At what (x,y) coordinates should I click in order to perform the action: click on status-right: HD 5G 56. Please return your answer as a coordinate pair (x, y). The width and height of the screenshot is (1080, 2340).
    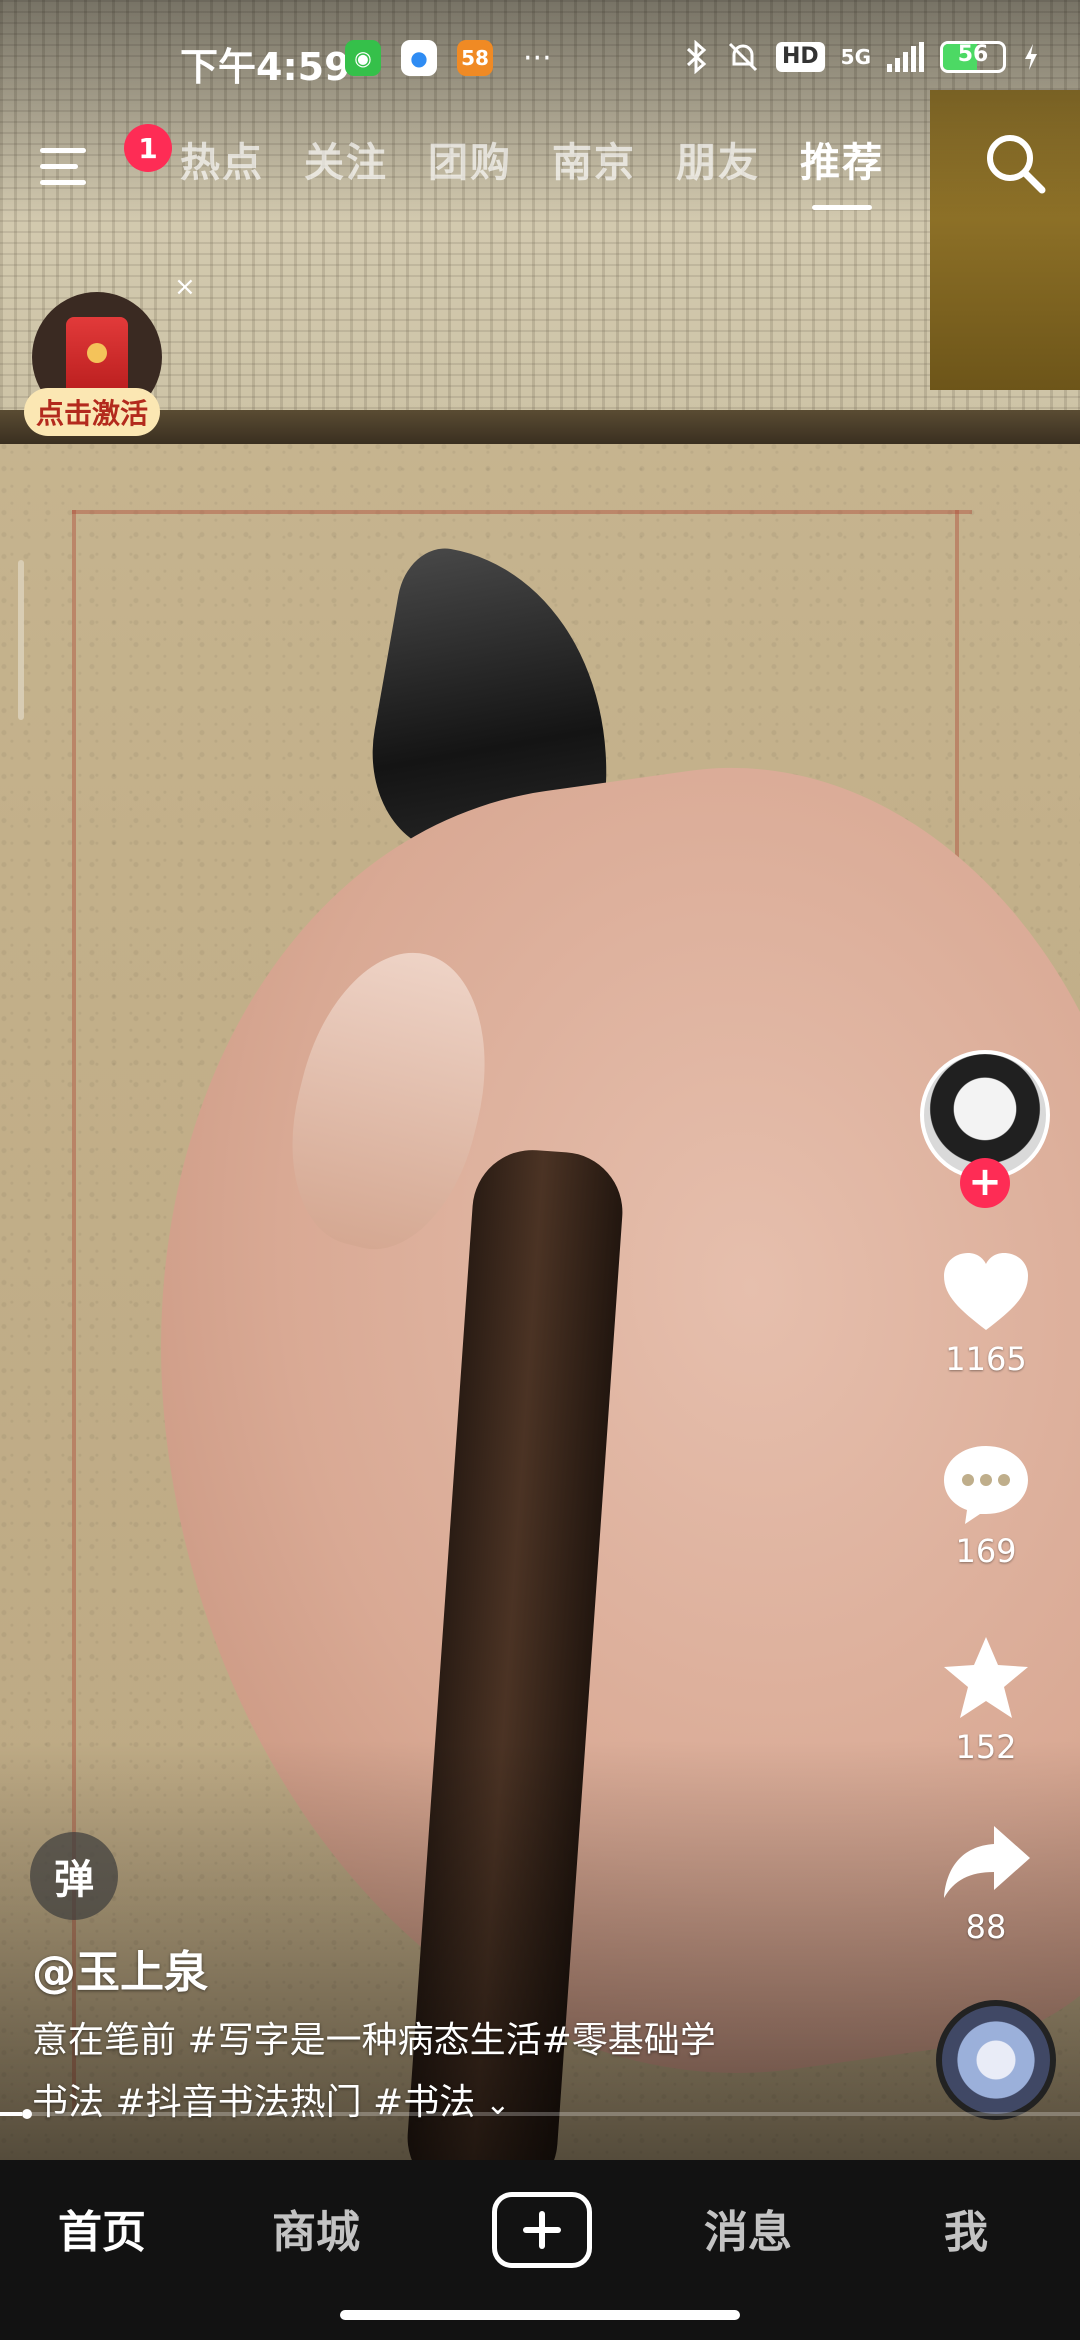
    Looking at the image, I should click on (862, 57).